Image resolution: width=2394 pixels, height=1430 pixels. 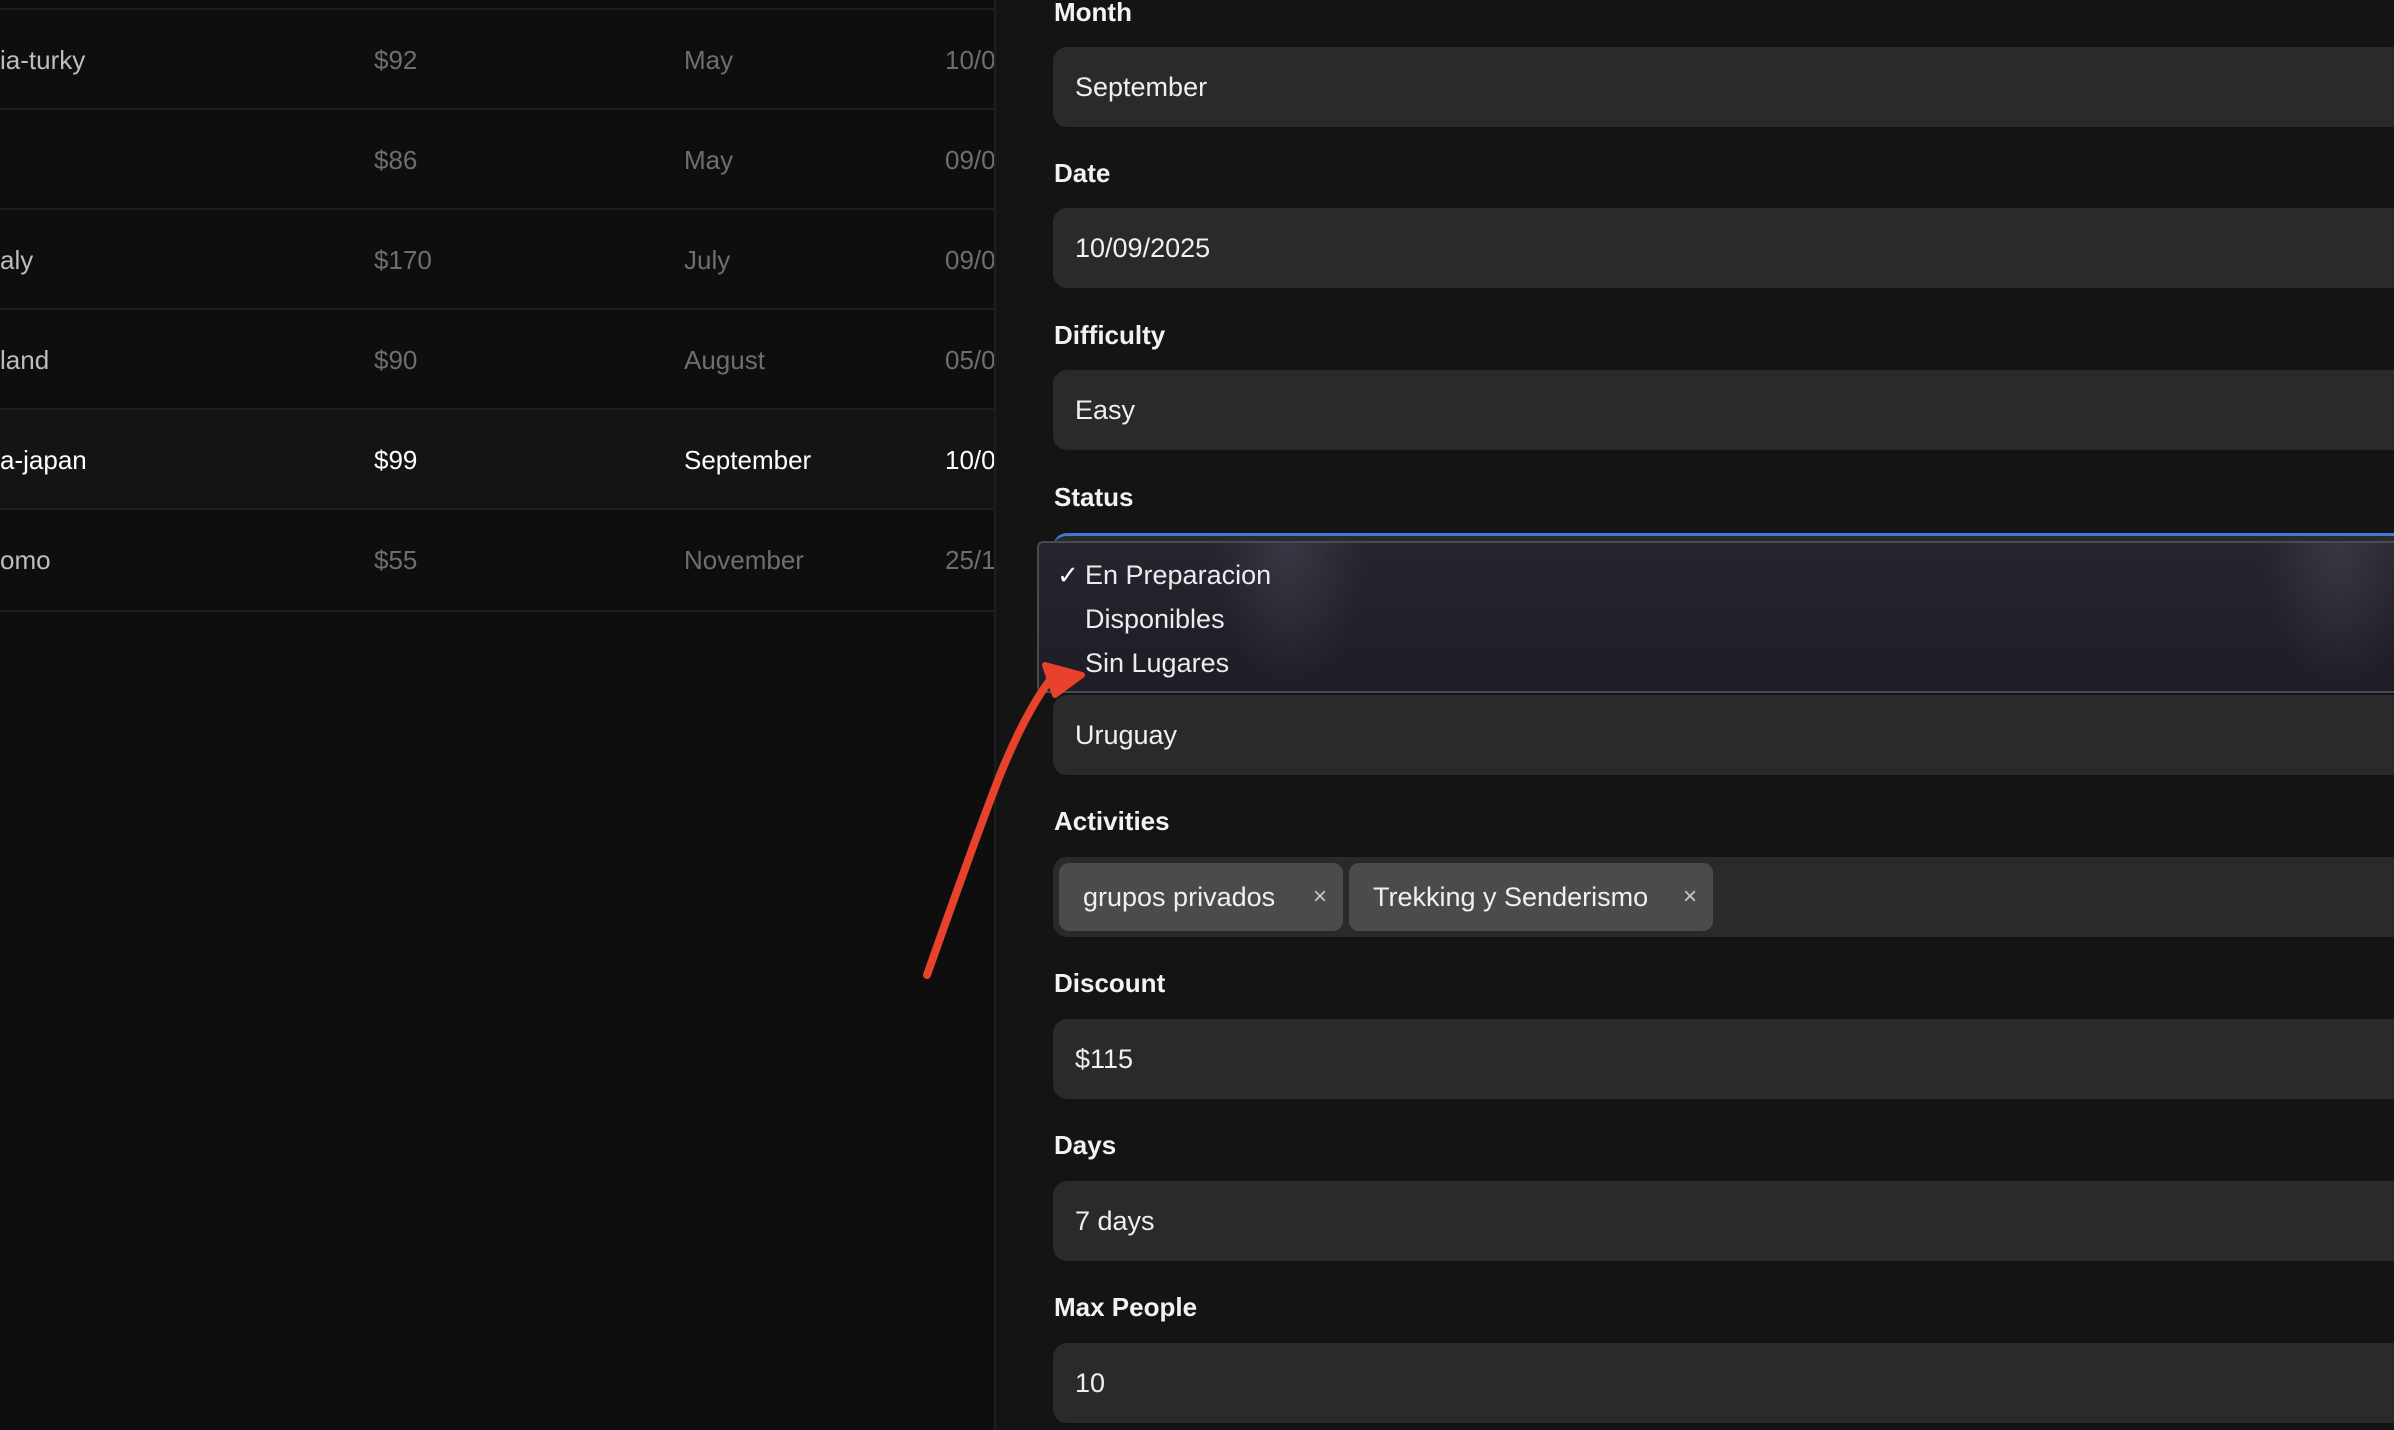 I want to click on table-row: aly $170 July 09/0, so click(x=497, y=259).